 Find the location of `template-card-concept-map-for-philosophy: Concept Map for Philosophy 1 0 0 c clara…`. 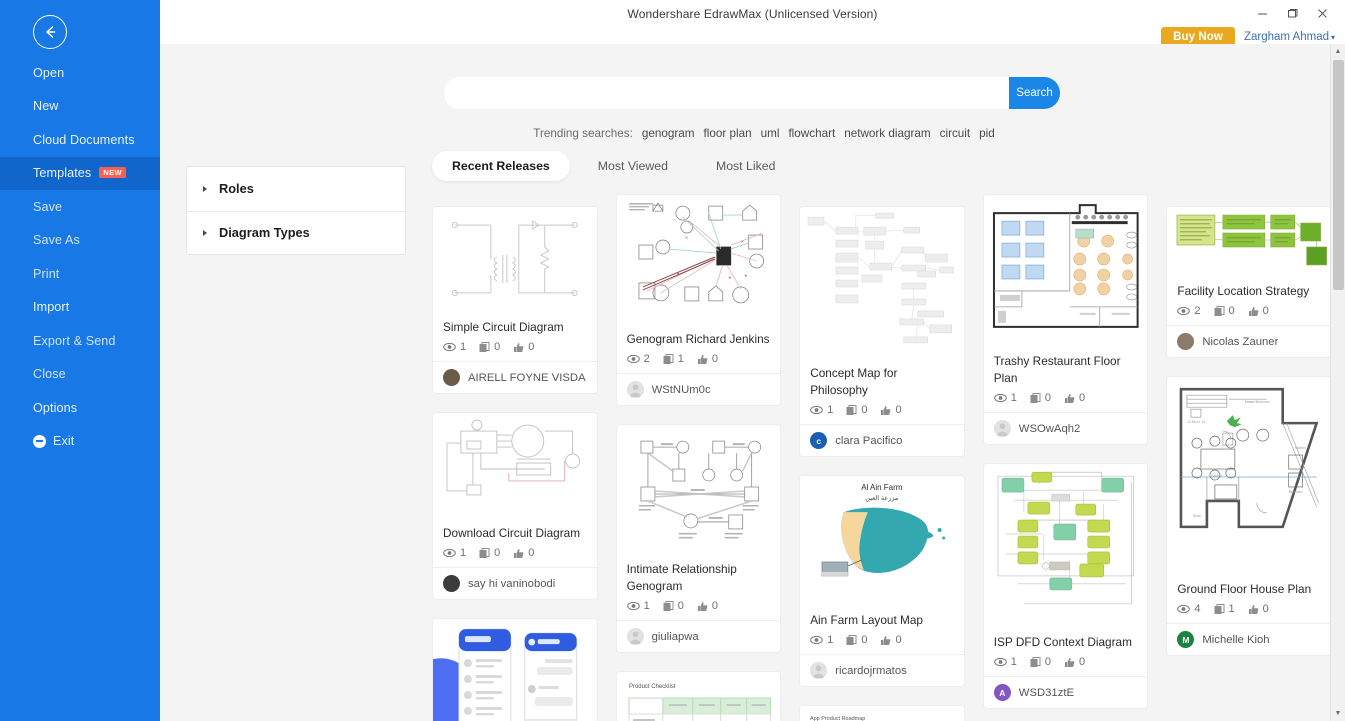

template-card-concept-map-for-philosophy: Concept Map for Philosophy 1 0 0 c clara… is located at coordinates (882, 332).